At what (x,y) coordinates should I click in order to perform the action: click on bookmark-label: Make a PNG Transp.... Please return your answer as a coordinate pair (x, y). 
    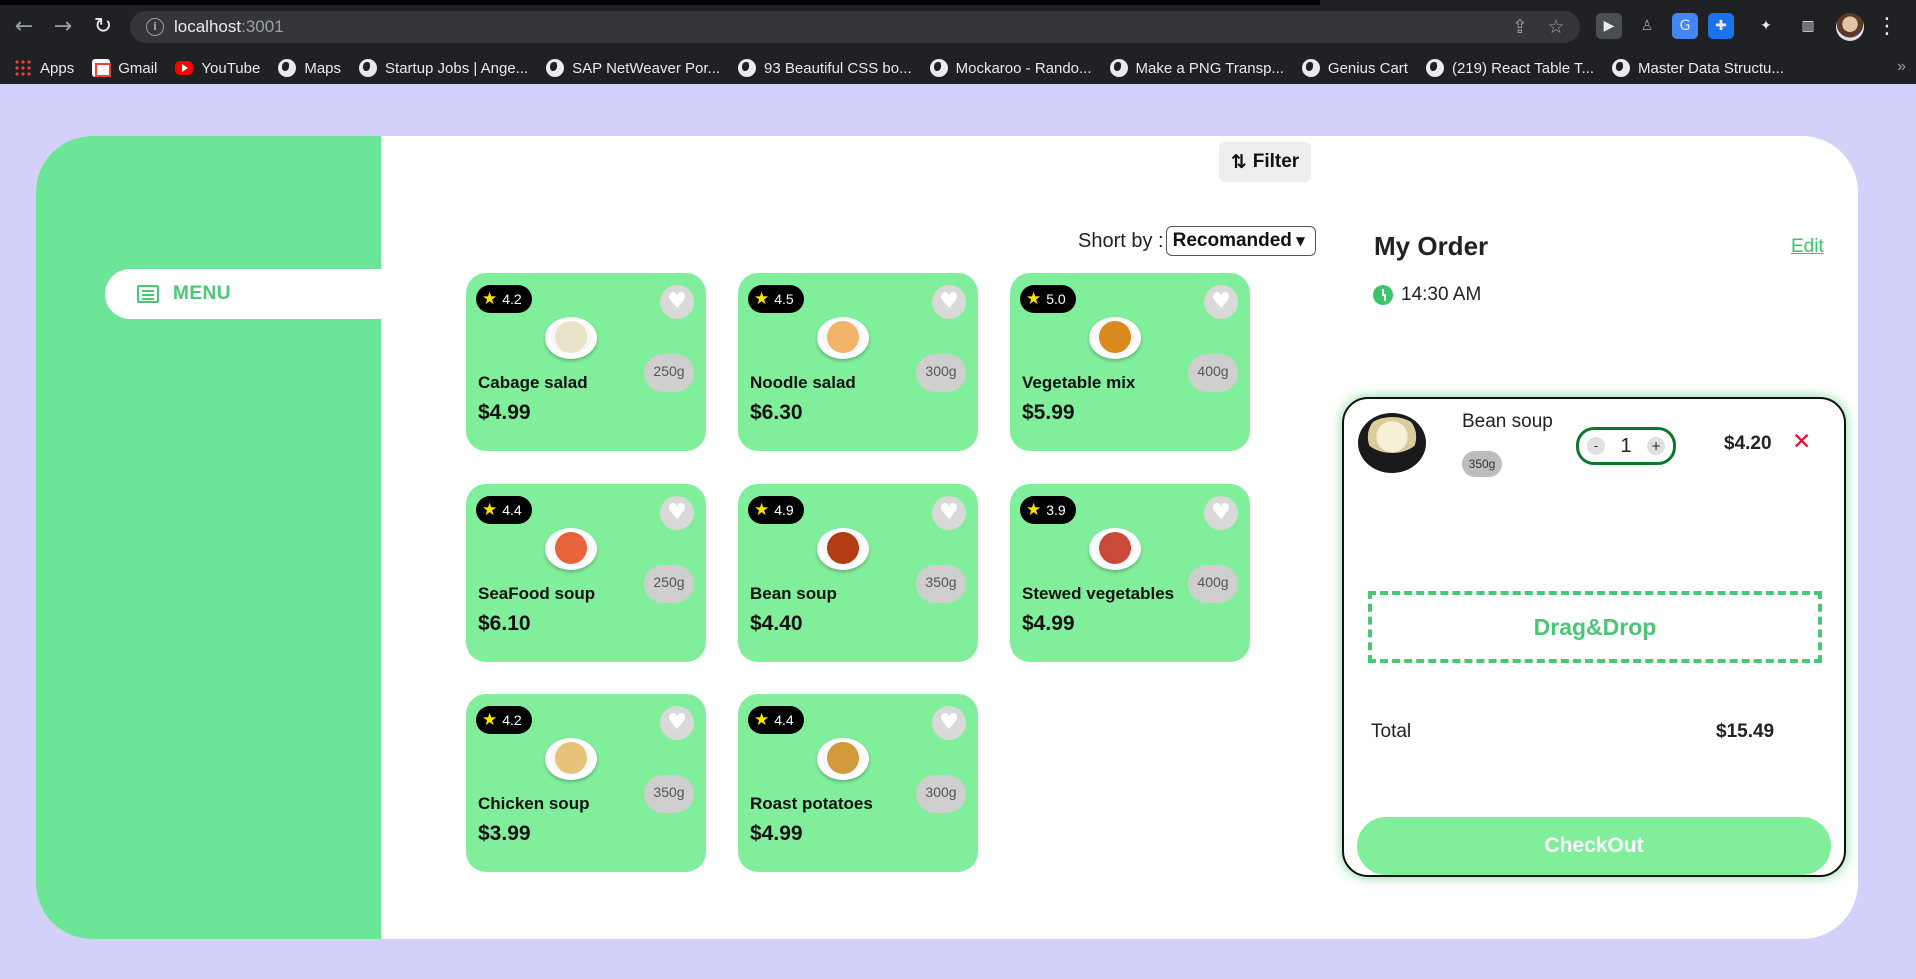
    Looking at the image, I should click on (1209, 68).